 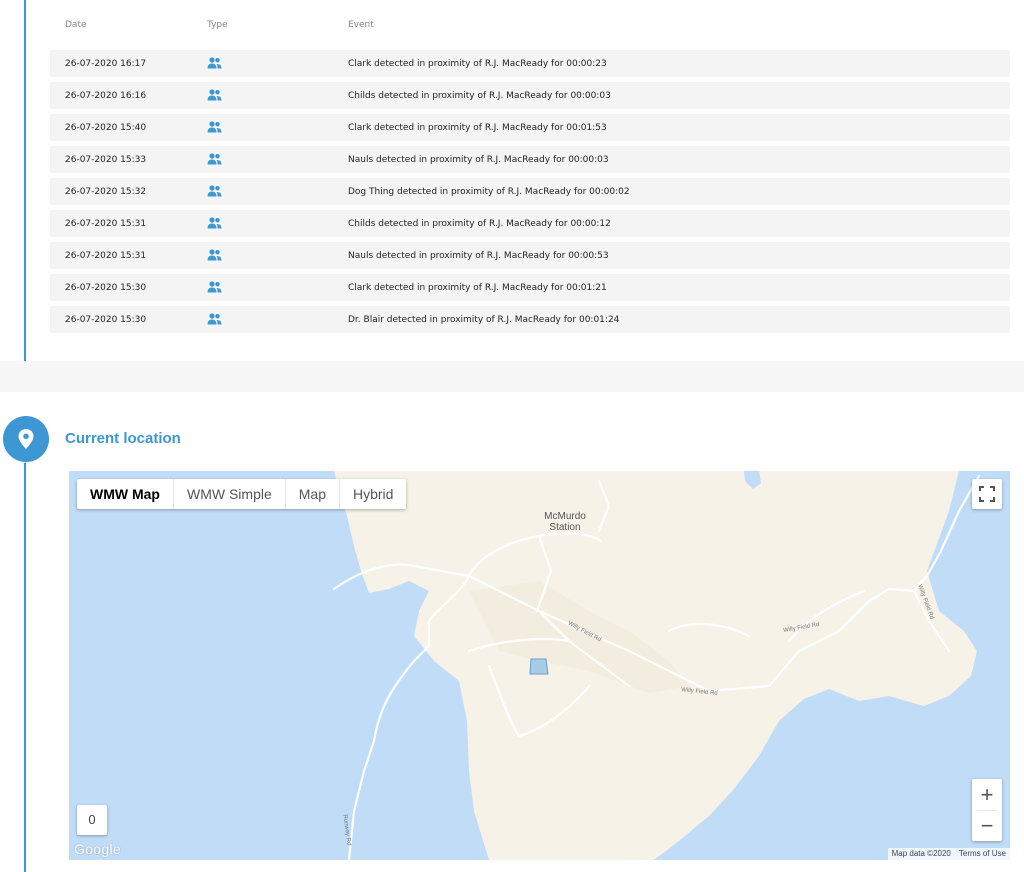 I want to click on map-type-button: WMW Map, so click(x=125, y=494).